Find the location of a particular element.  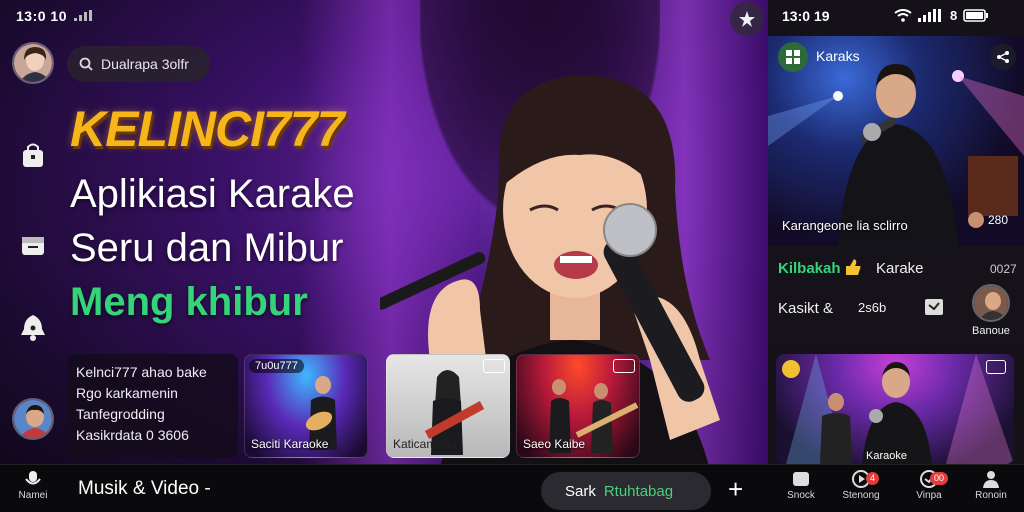

bottom-search-highlight: Rtuhtabag is located at coordinates (638, 491).